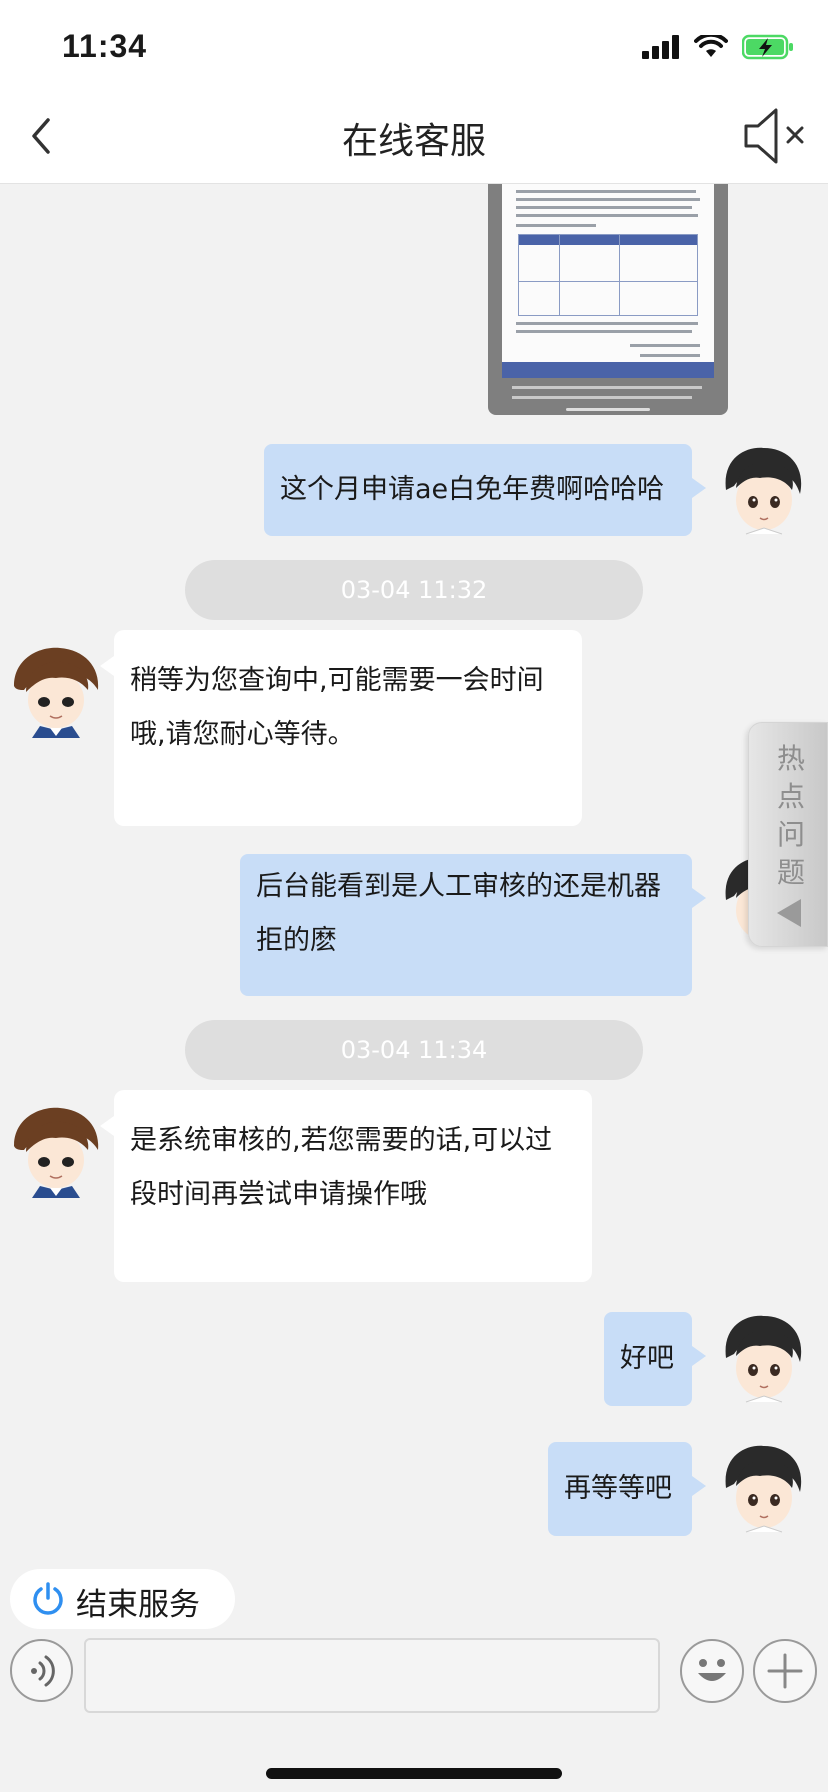 The image size is (828, 1792). I want to click on mute-button, so click(775, 136).